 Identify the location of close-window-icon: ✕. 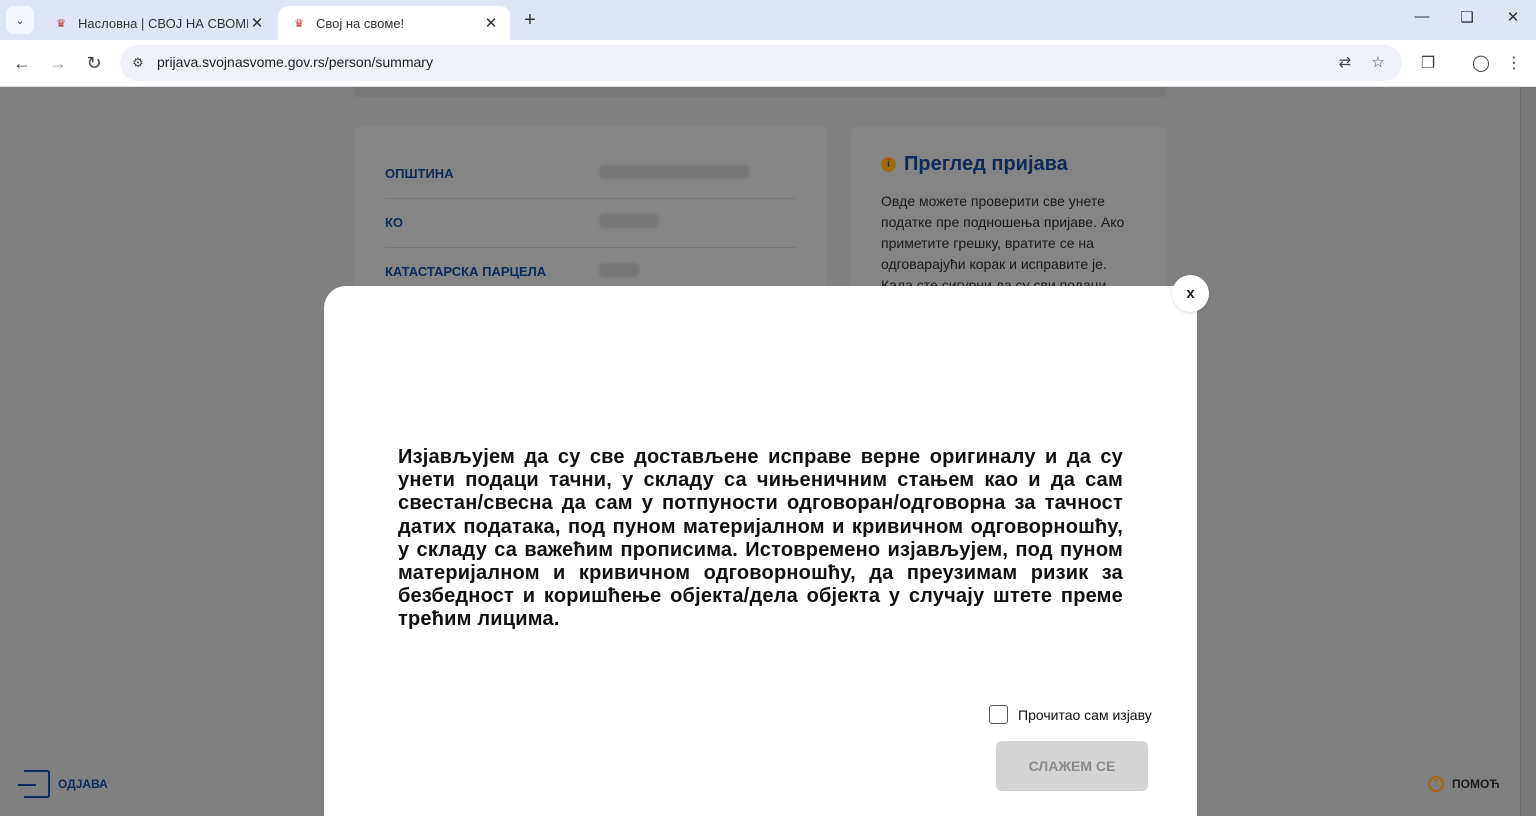
(1513, 17).